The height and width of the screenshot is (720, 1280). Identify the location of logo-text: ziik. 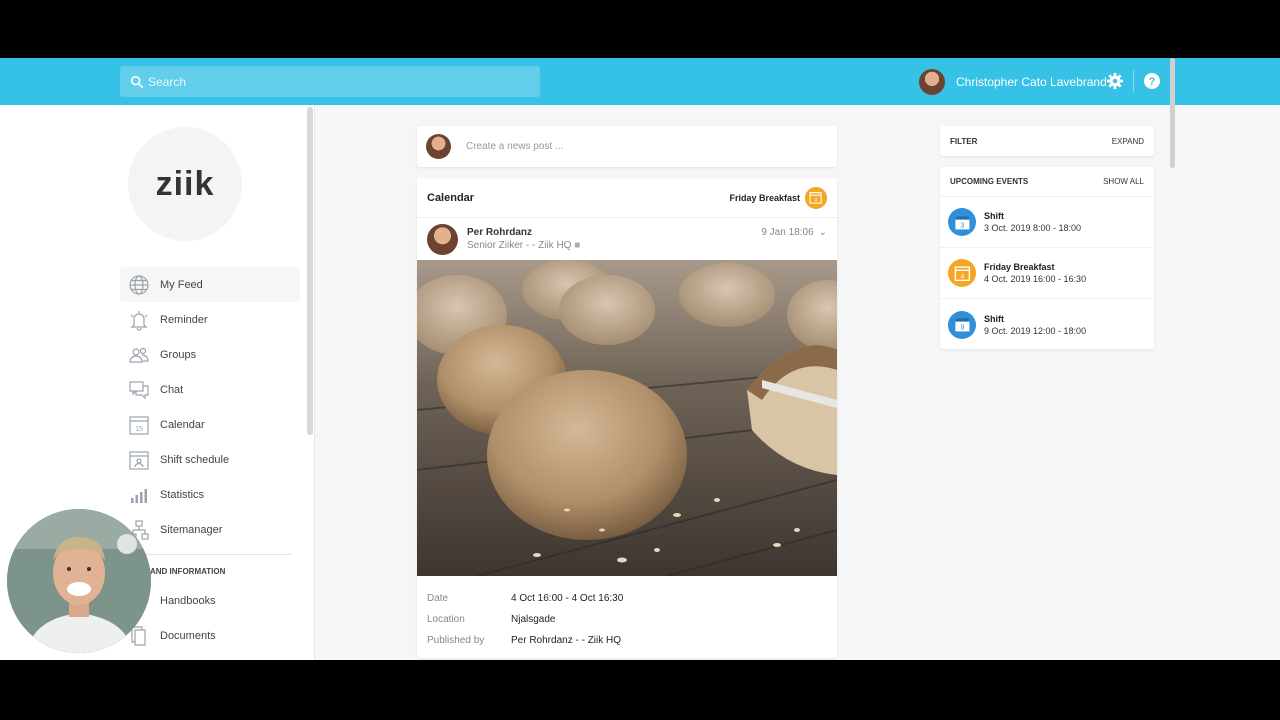
(185, 183).